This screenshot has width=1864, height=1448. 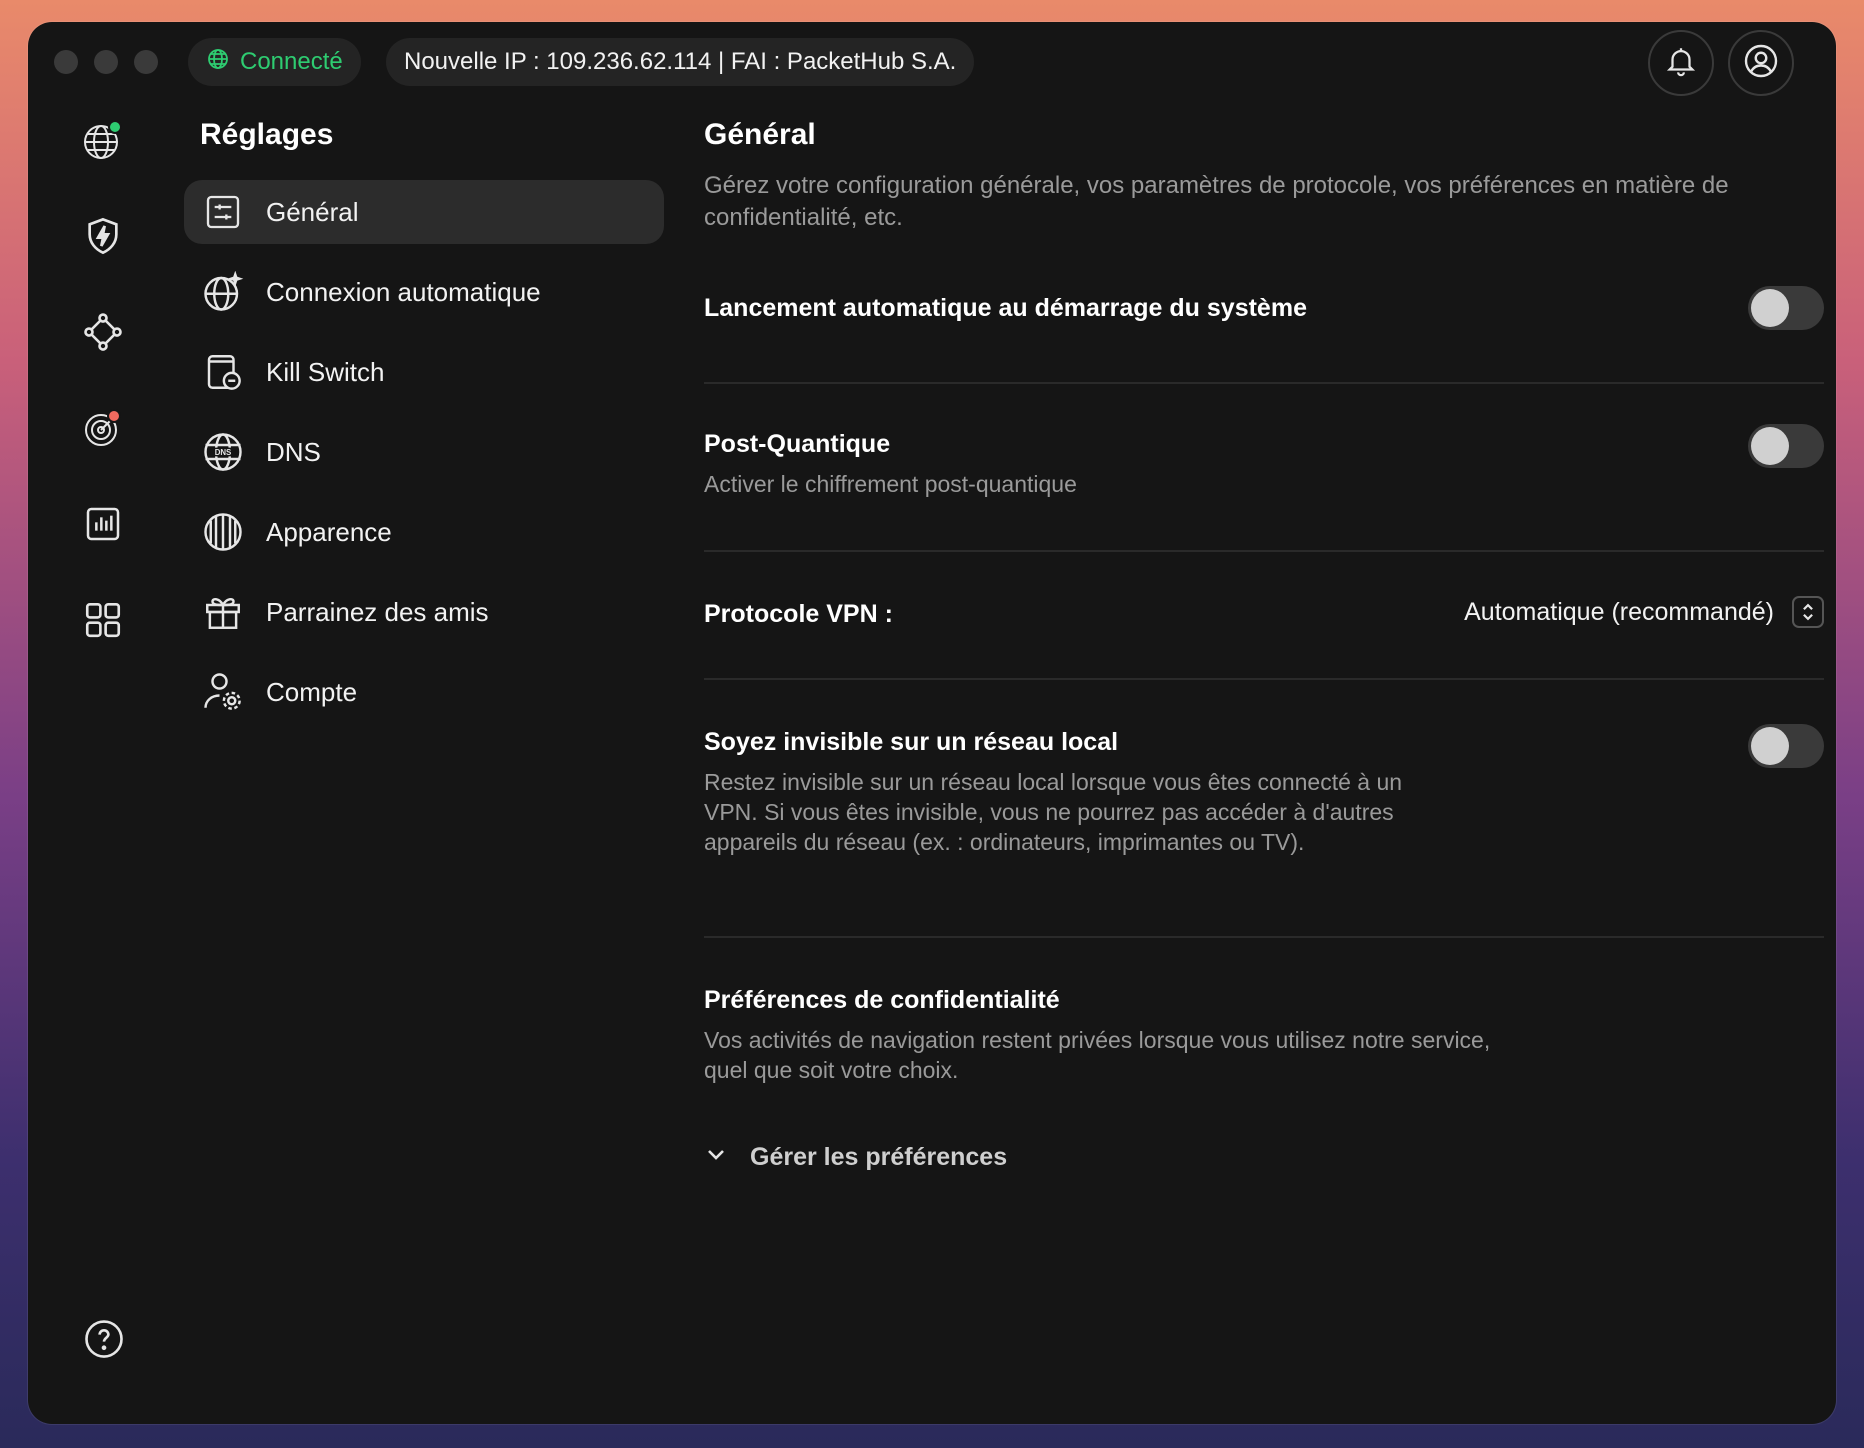 I want to click on chevron-down-icon, so click(x=716, y=1157).